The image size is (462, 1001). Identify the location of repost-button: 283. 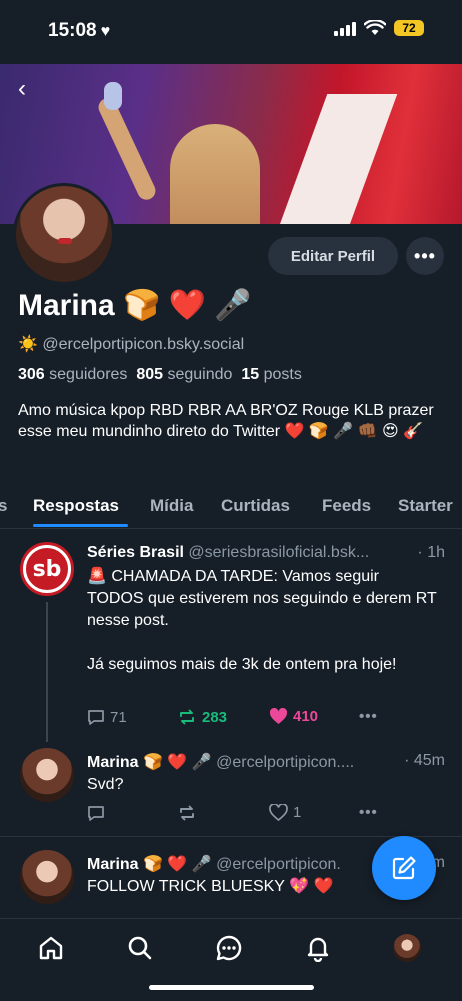
(202, 717).